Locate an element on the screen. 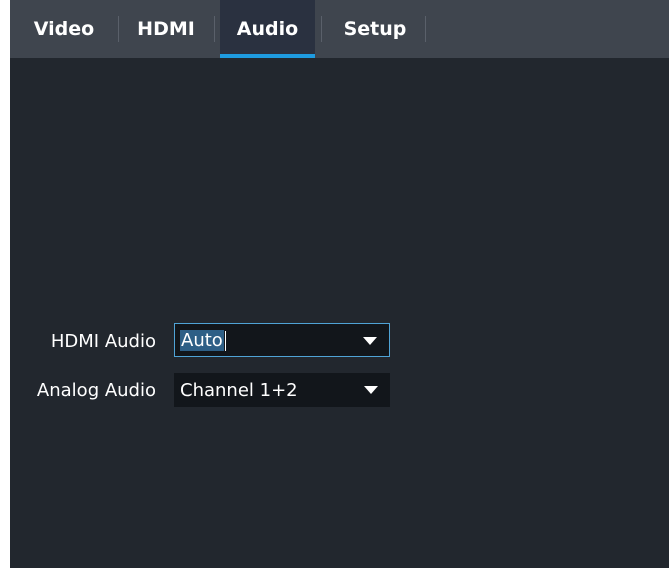 The height and width of the screenshot is (568, 669). hdmi-audio-value-wrap: Auto is located at coordinates (200, 340).